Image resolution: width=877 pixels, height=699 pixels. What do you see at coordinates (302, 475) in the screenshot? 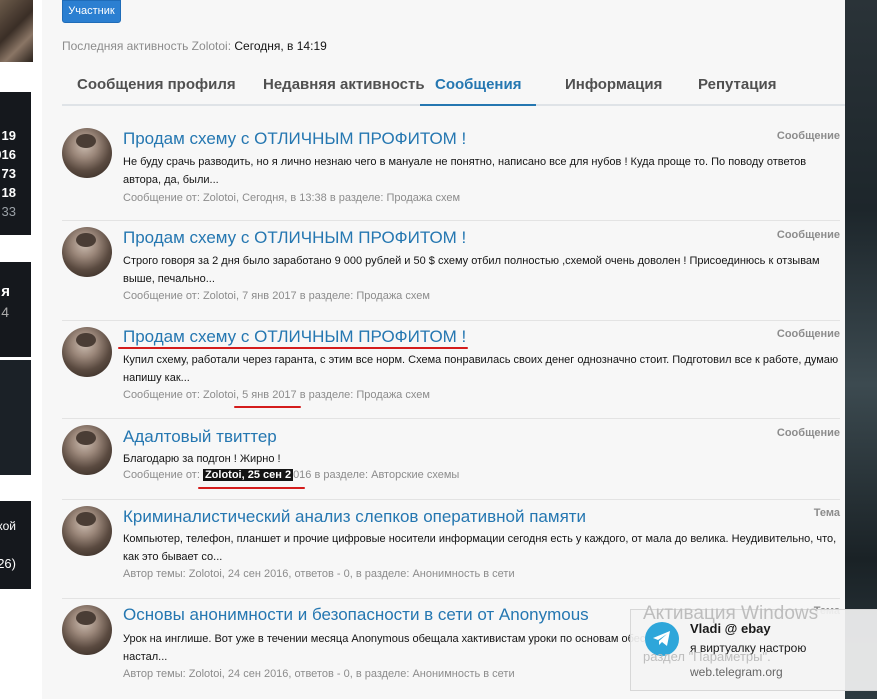
I see `meta-date: 016` at bounding box center [302, 475].